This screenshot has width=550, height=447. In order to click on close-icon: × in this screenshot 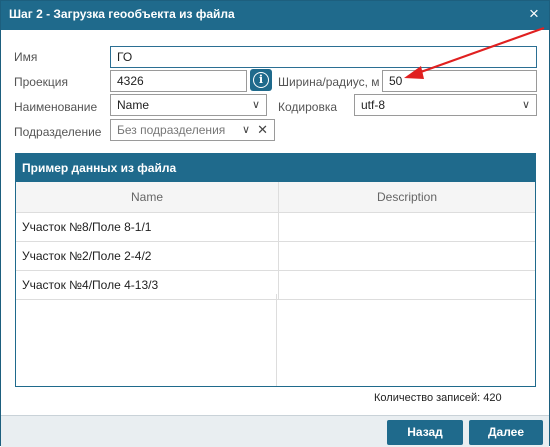, I will do `click(534, 14)`.